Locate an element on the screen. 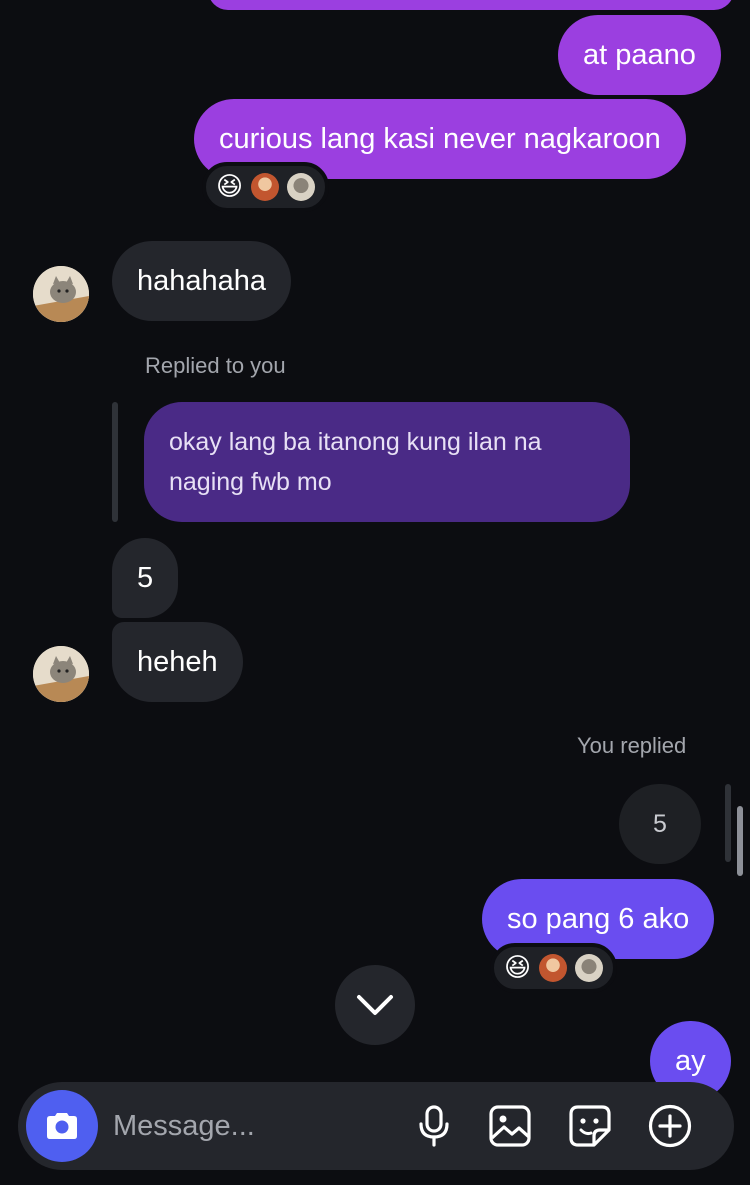  quoted-message: 5 is located at coordinates (660, 824).